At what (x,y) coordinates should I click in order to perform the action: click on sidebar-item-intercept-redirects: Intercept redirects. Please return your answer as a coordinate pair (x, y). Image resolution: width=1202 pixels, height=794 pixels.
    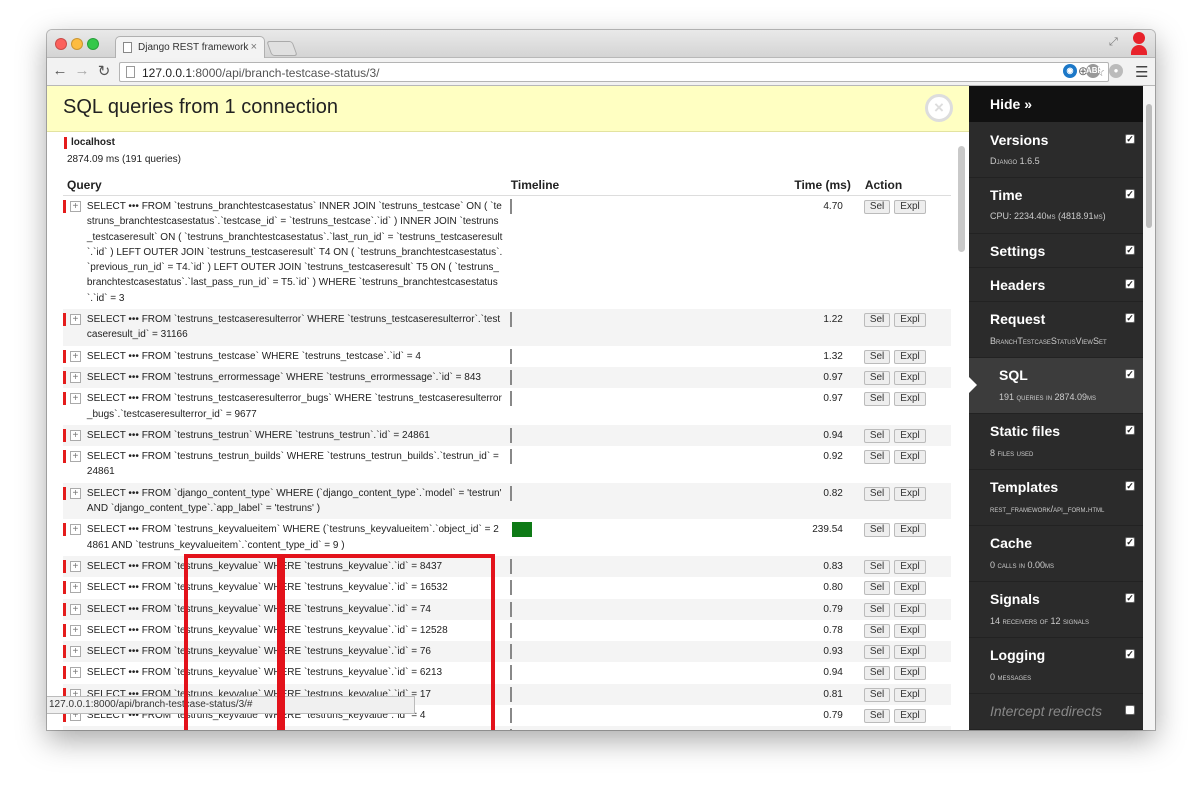
    Looking at the image, I should click on (1056, 712).